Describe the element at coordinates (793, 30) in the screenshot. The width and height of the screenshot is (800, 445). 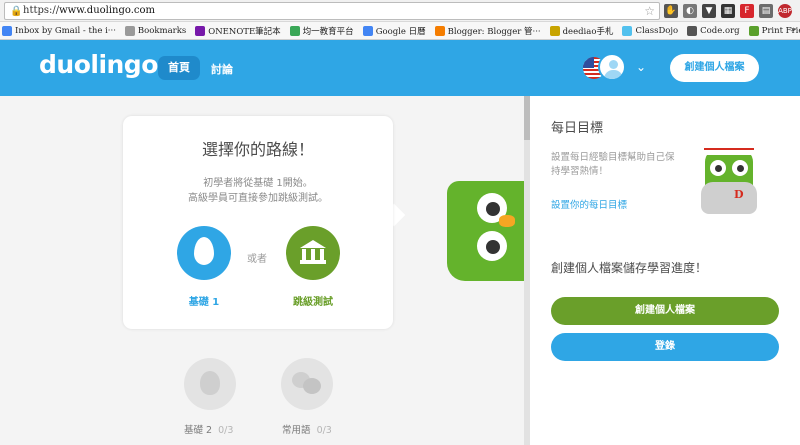
I see `bookmarks-more-button: »` at that location.